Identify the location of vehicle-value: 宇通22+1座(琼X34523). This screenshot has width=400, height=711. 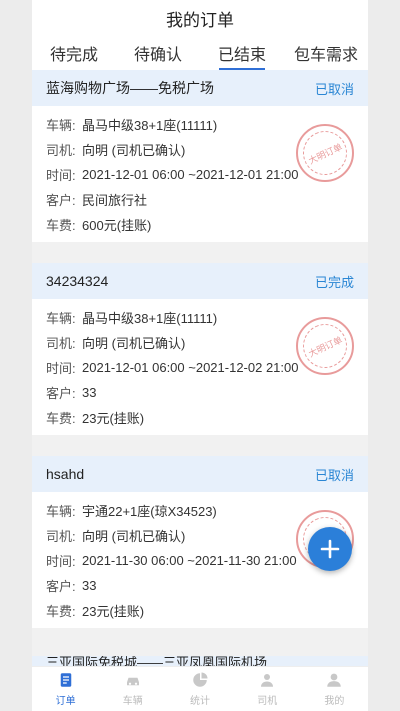
(149, 511).